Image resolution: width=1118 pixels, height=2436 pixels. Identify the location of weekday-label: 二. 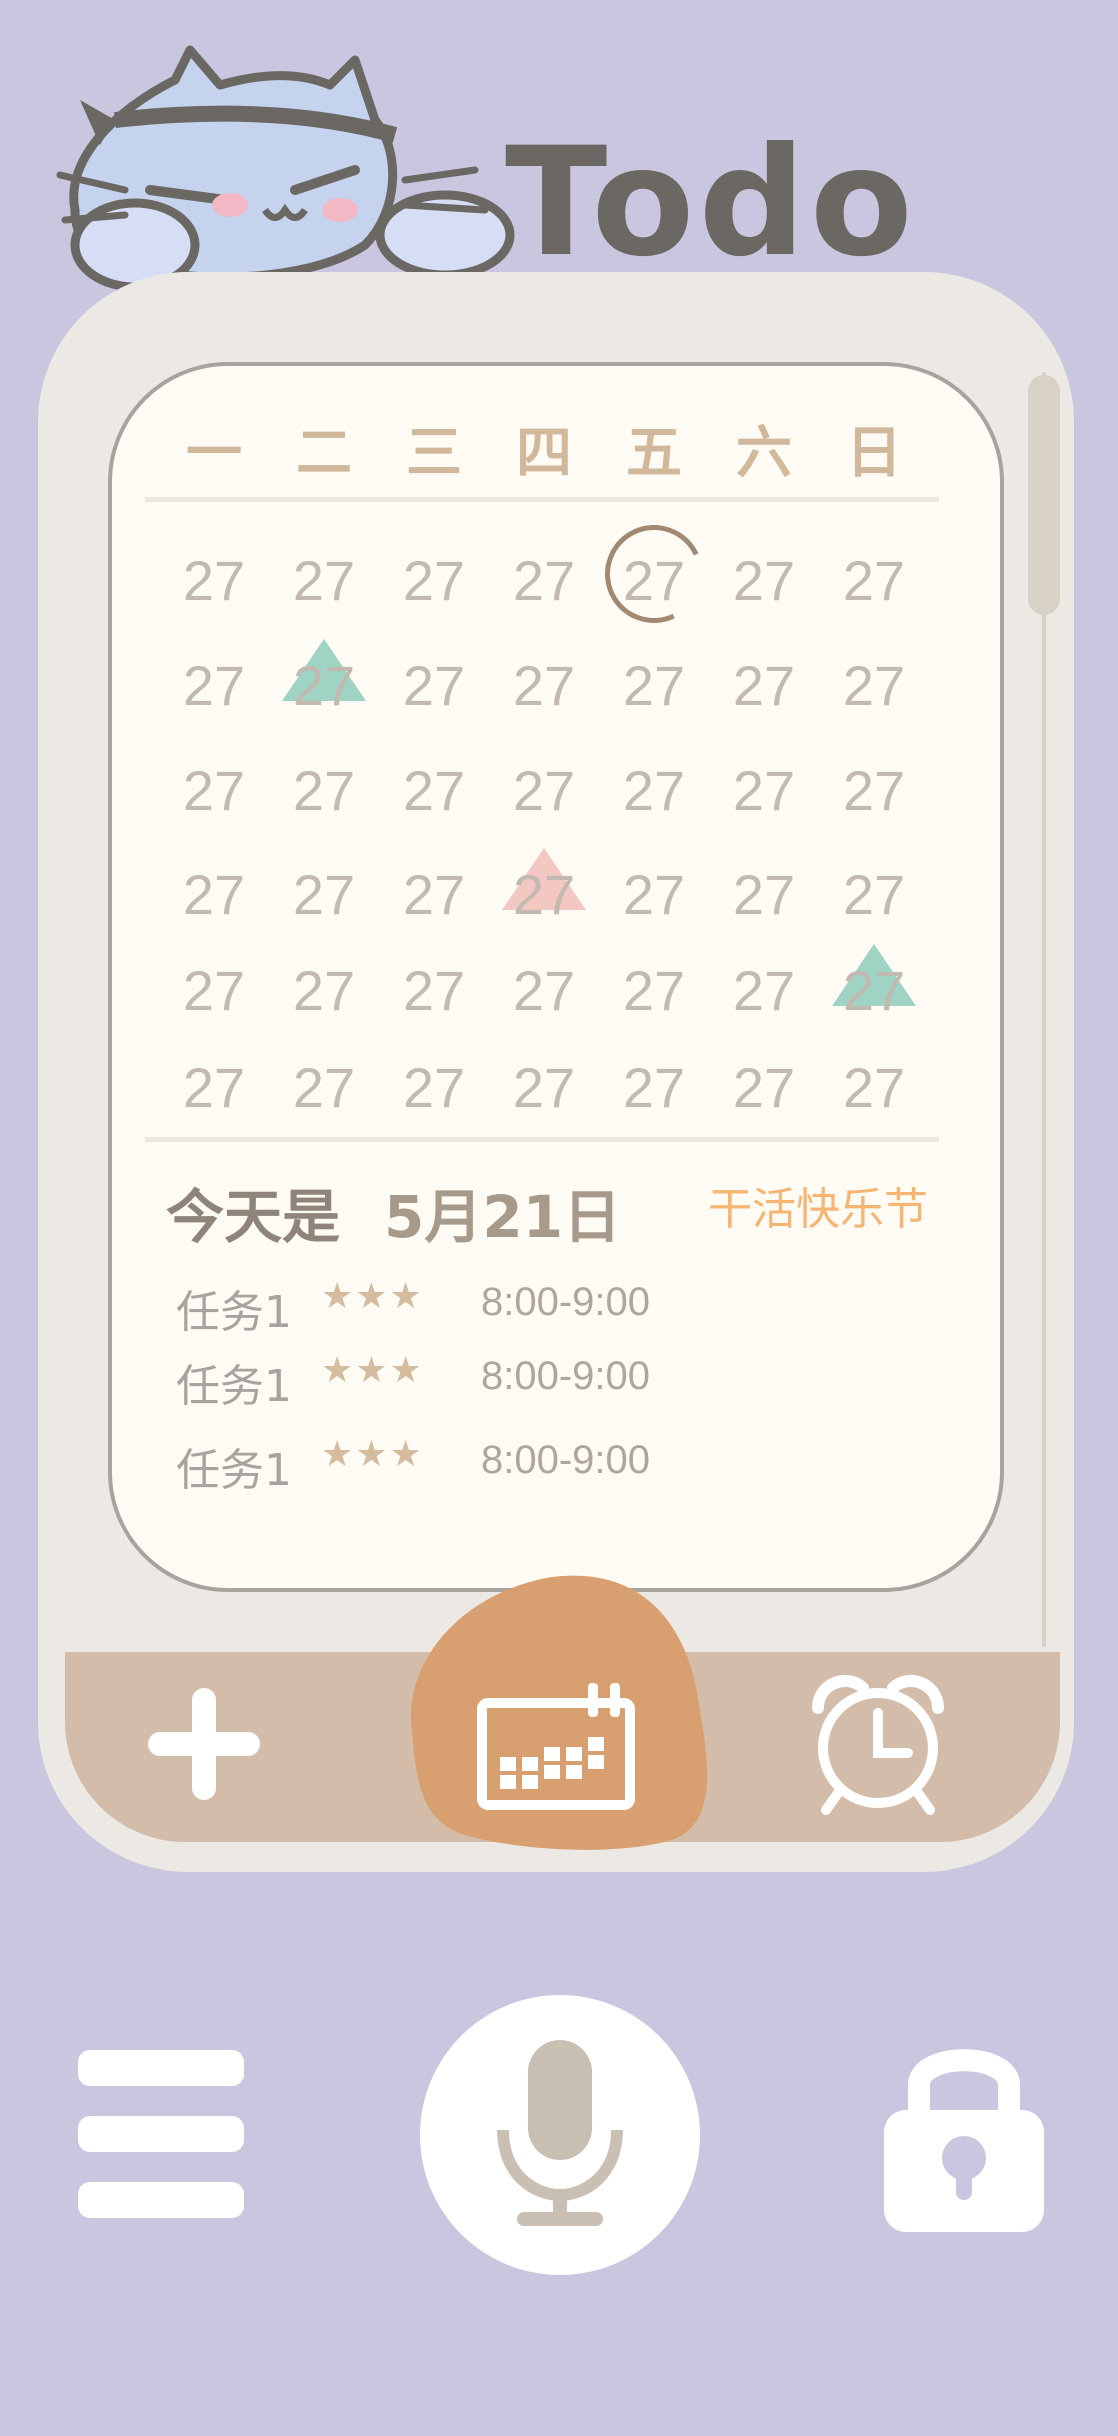
(324, 453).